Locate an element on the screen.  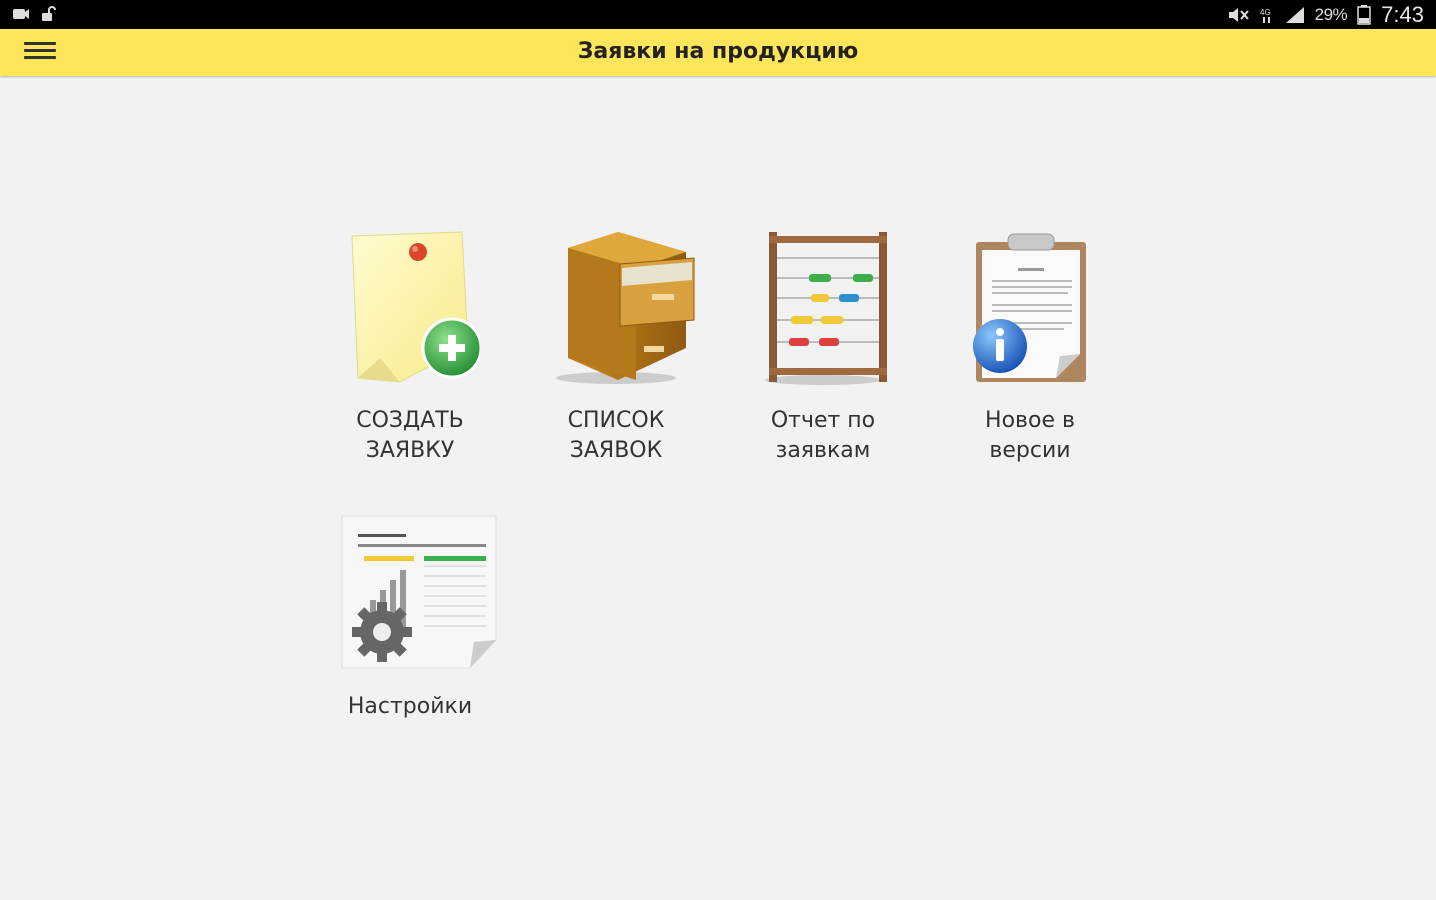
app-toolbar: Заявки на продукцию is located at coordinates (718, 52).